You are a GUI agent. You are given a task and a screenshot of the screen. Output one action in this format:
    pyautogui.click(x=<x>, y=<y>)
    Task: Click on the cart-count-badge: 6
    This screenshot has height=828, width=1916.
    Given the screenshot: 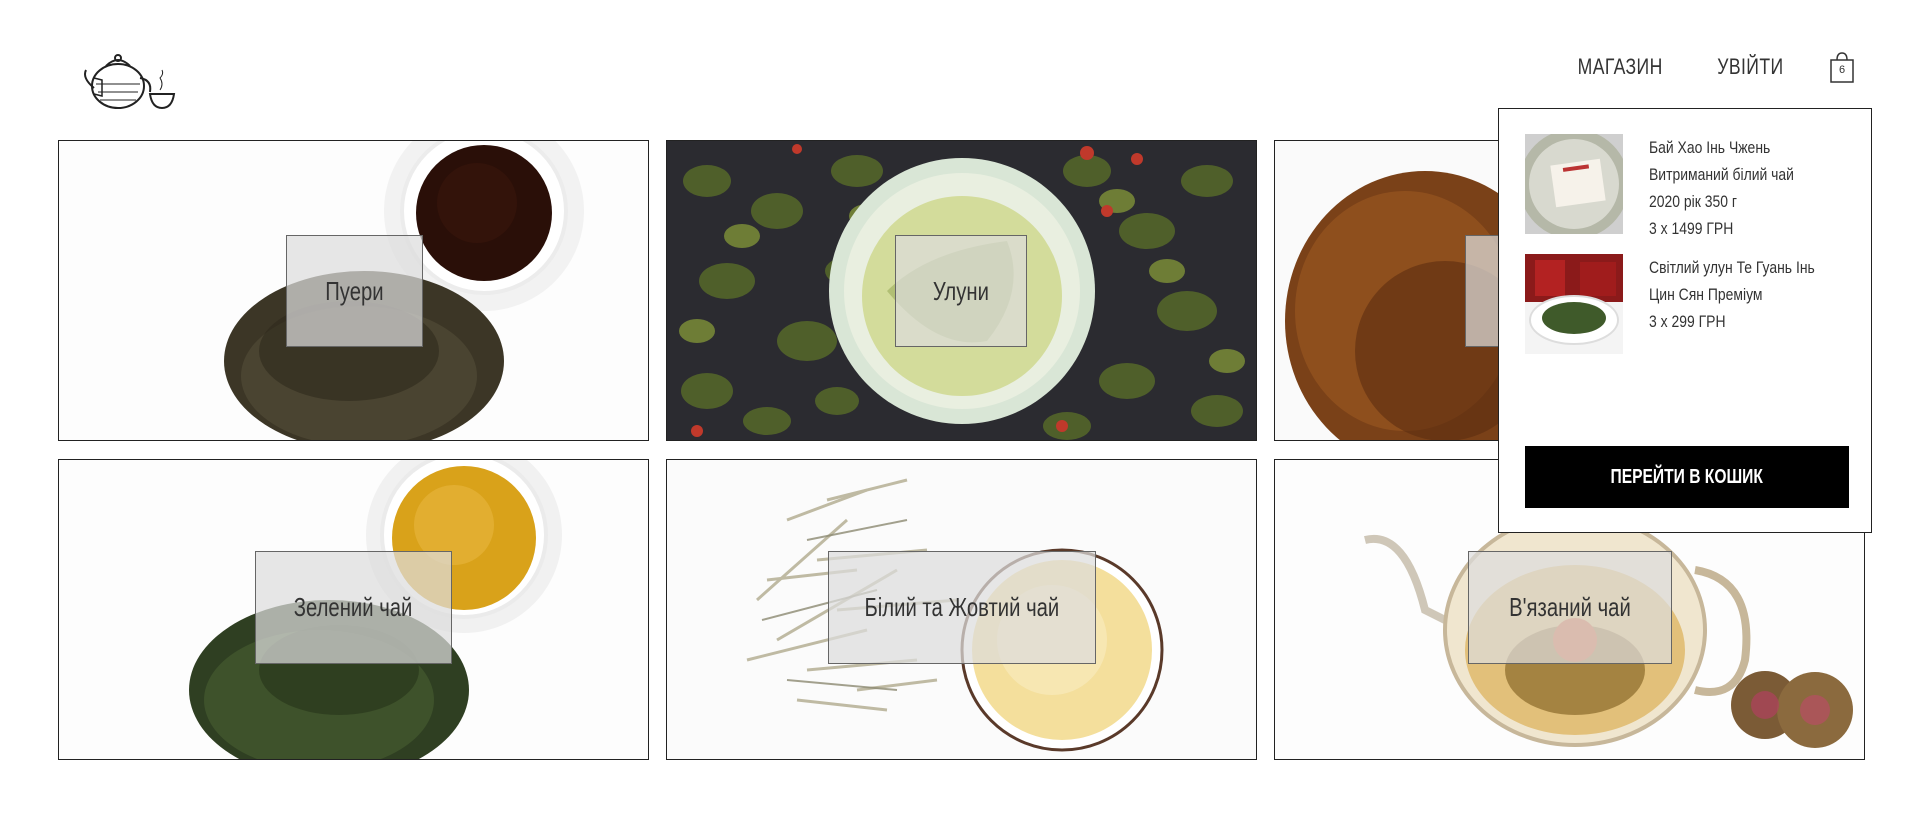 What is the action you would take?
    pyautogui.click(x=1842, y=70)
    